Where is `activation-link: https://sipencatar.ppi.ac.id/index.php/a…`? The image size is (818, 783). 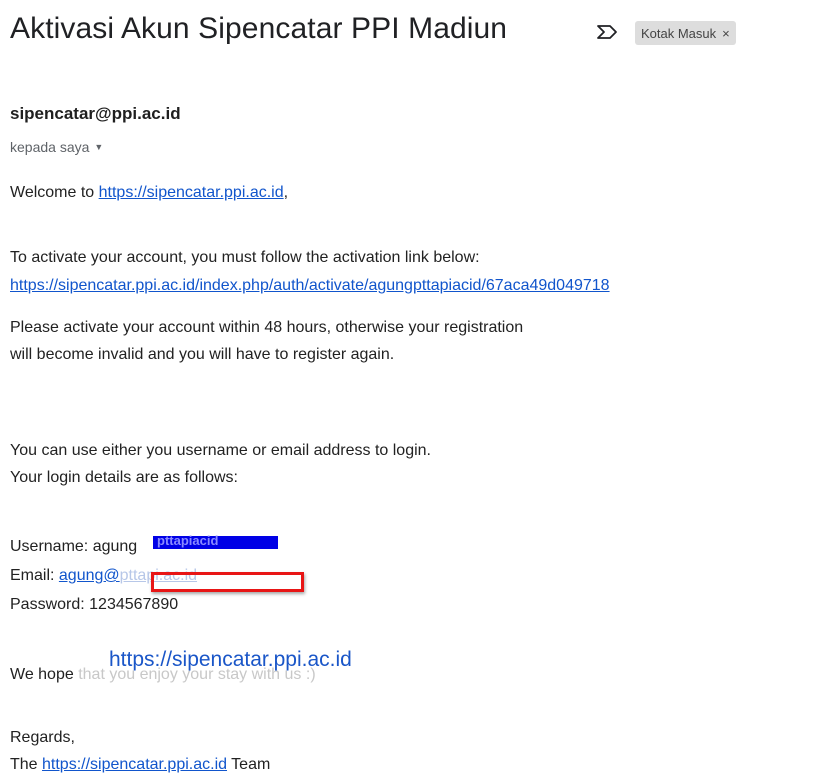 activation-link: https://sipencatar.ppi.ac.id/index.php/a… is located at coordinates (310, 285).